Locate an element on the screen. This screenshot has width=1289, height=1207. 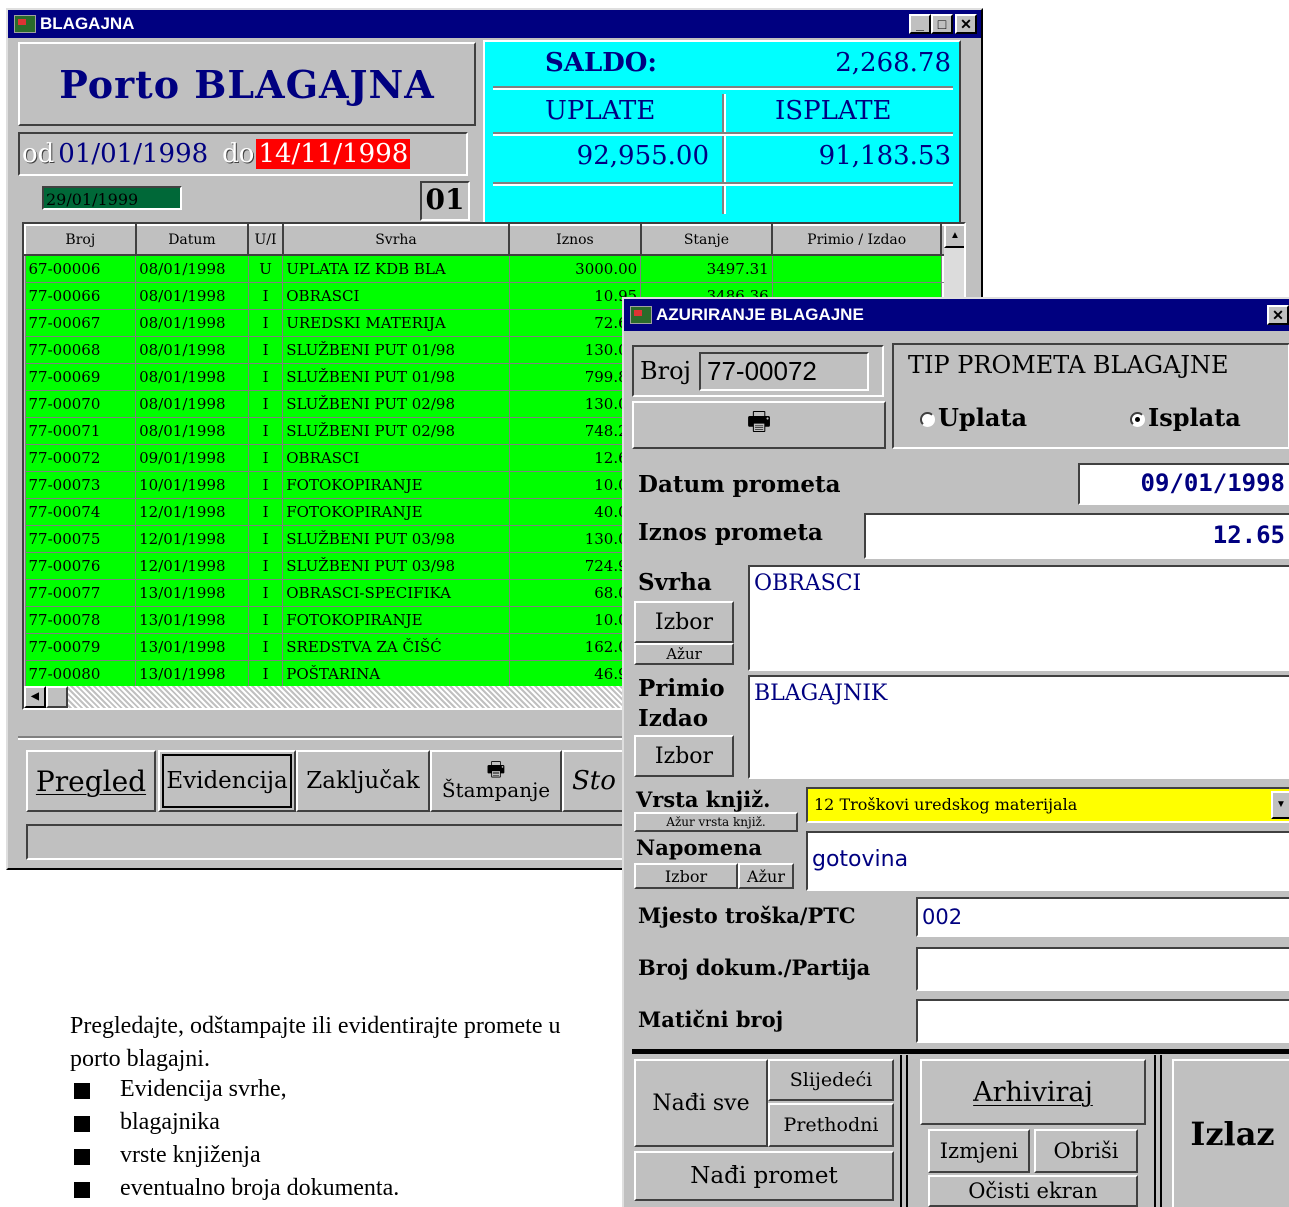
list-item: blagajnika is located at coordinates (332, 1125).